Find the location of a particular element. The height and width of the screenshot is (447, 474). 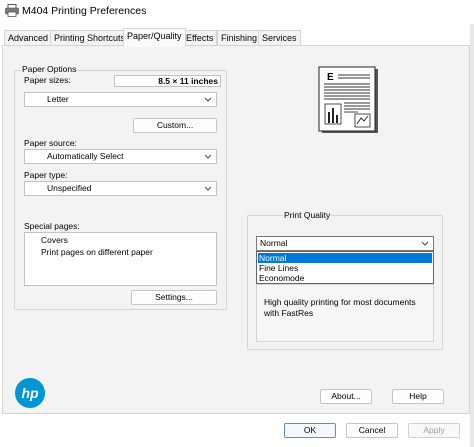

paper-options-label: Paper Options is located at coordinates (49, 69).